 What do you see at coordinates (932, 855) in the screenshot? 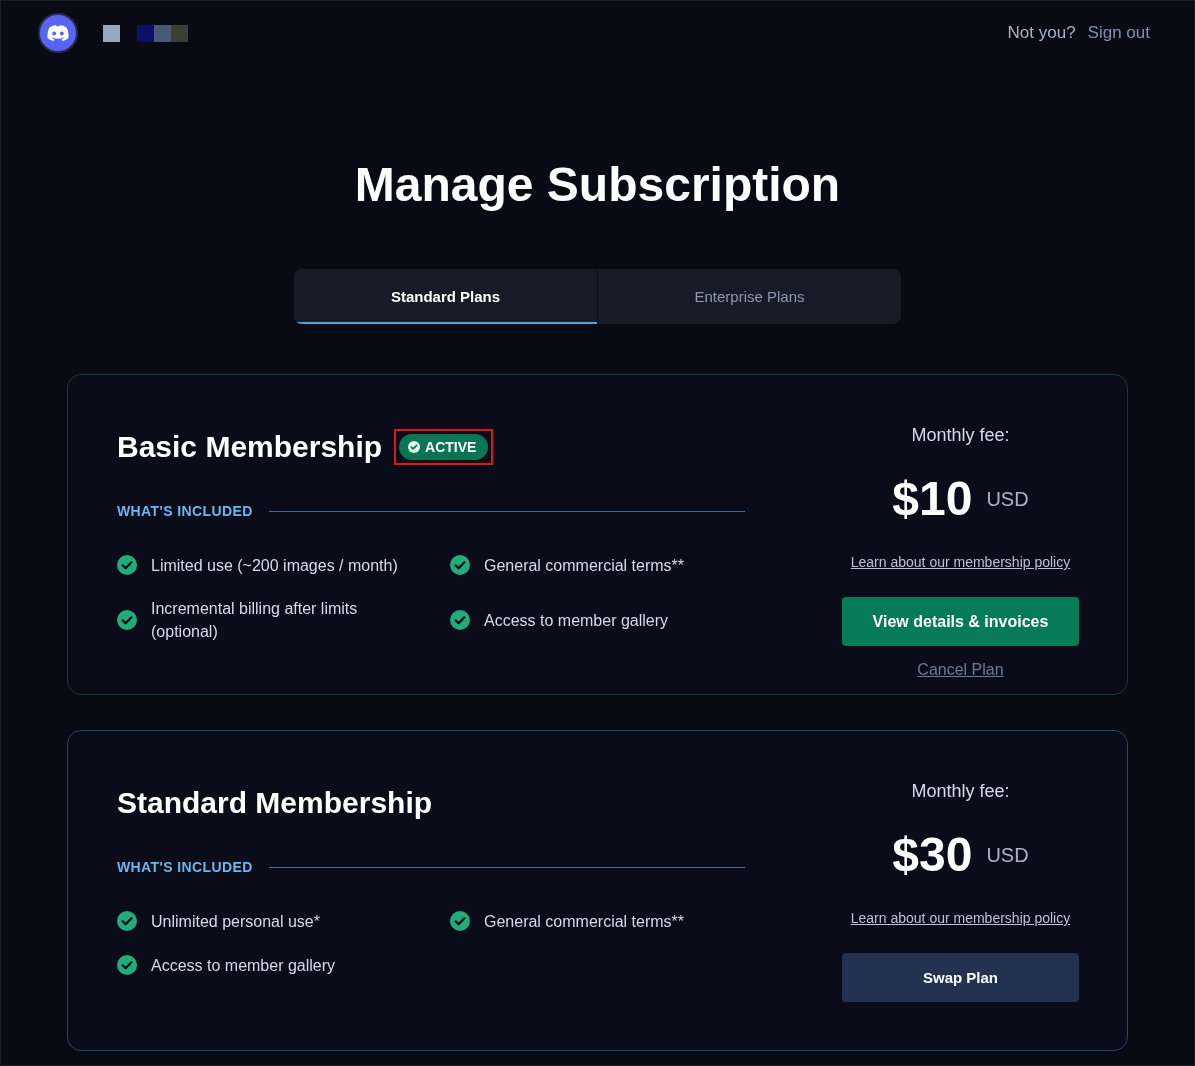
I see `price-amount: $30` at bounding box center [932, 855].